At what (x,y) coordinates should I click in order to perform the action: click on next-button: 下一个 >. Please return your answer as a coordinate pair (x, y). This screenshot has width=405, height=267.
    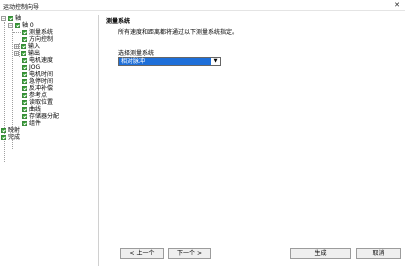
    Looking at the image, I should click on (189, 253).